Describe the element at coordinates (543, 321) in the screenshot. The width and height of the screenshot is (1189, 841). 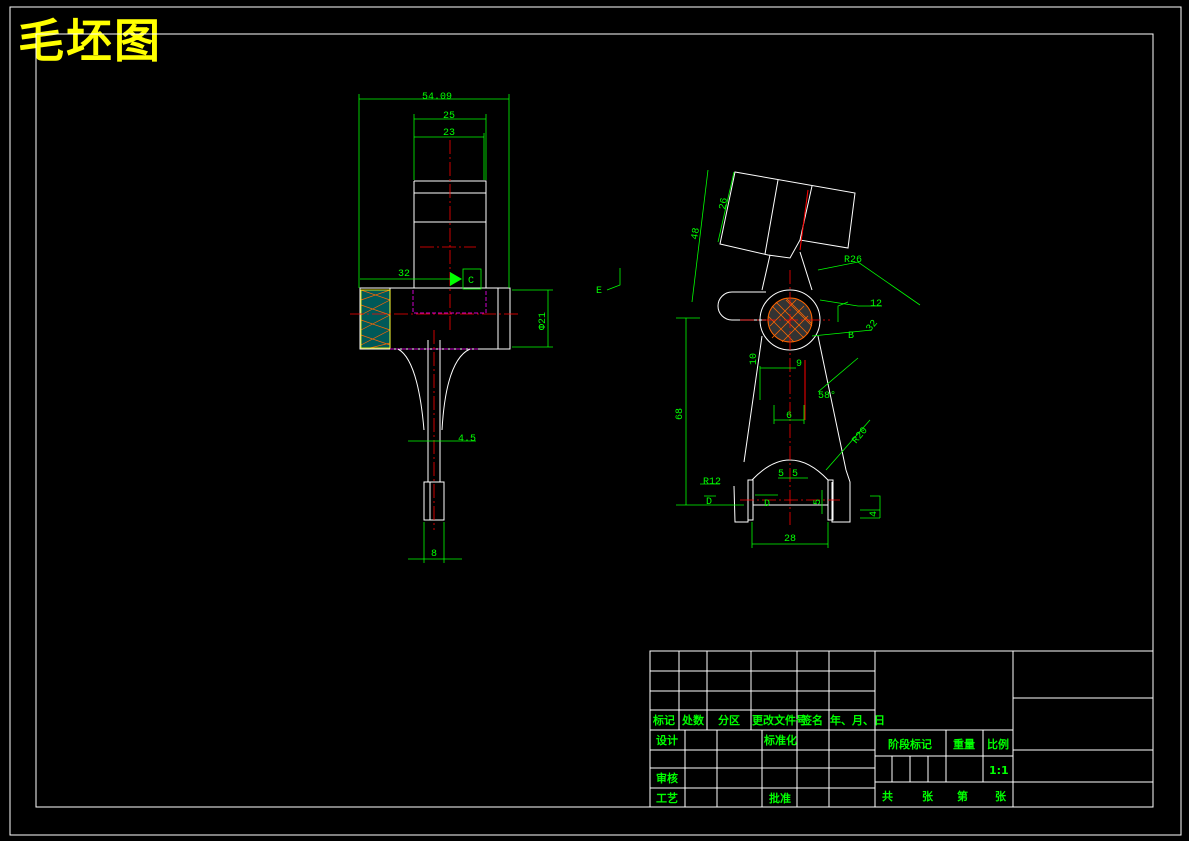
I see `dim-diameter: Φ21` at that location.